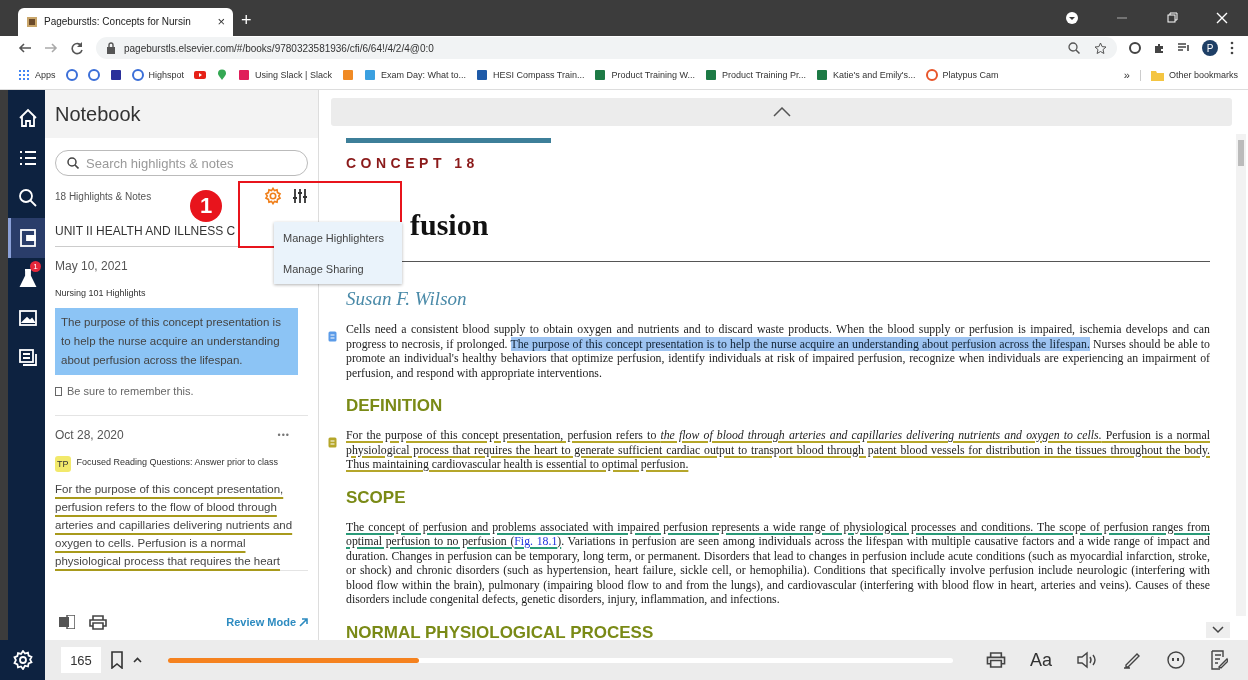 The image size is (1248, 680). Describe the element at coordinates (376, 497) in the screenshot. I see `section-heading: SCOPE` at that location.